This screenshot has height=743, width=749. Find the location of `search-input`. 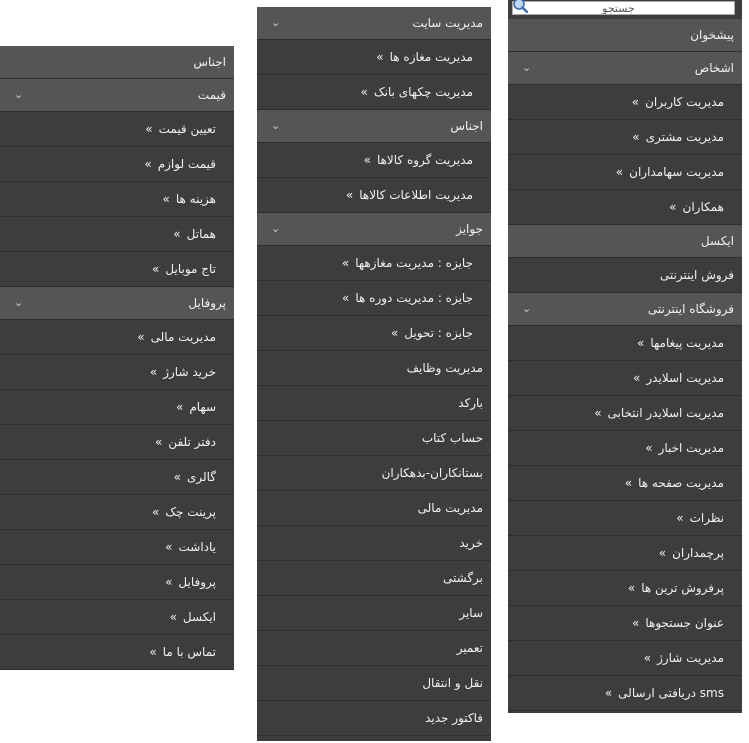

search-input is located at coordinates (623, 8).